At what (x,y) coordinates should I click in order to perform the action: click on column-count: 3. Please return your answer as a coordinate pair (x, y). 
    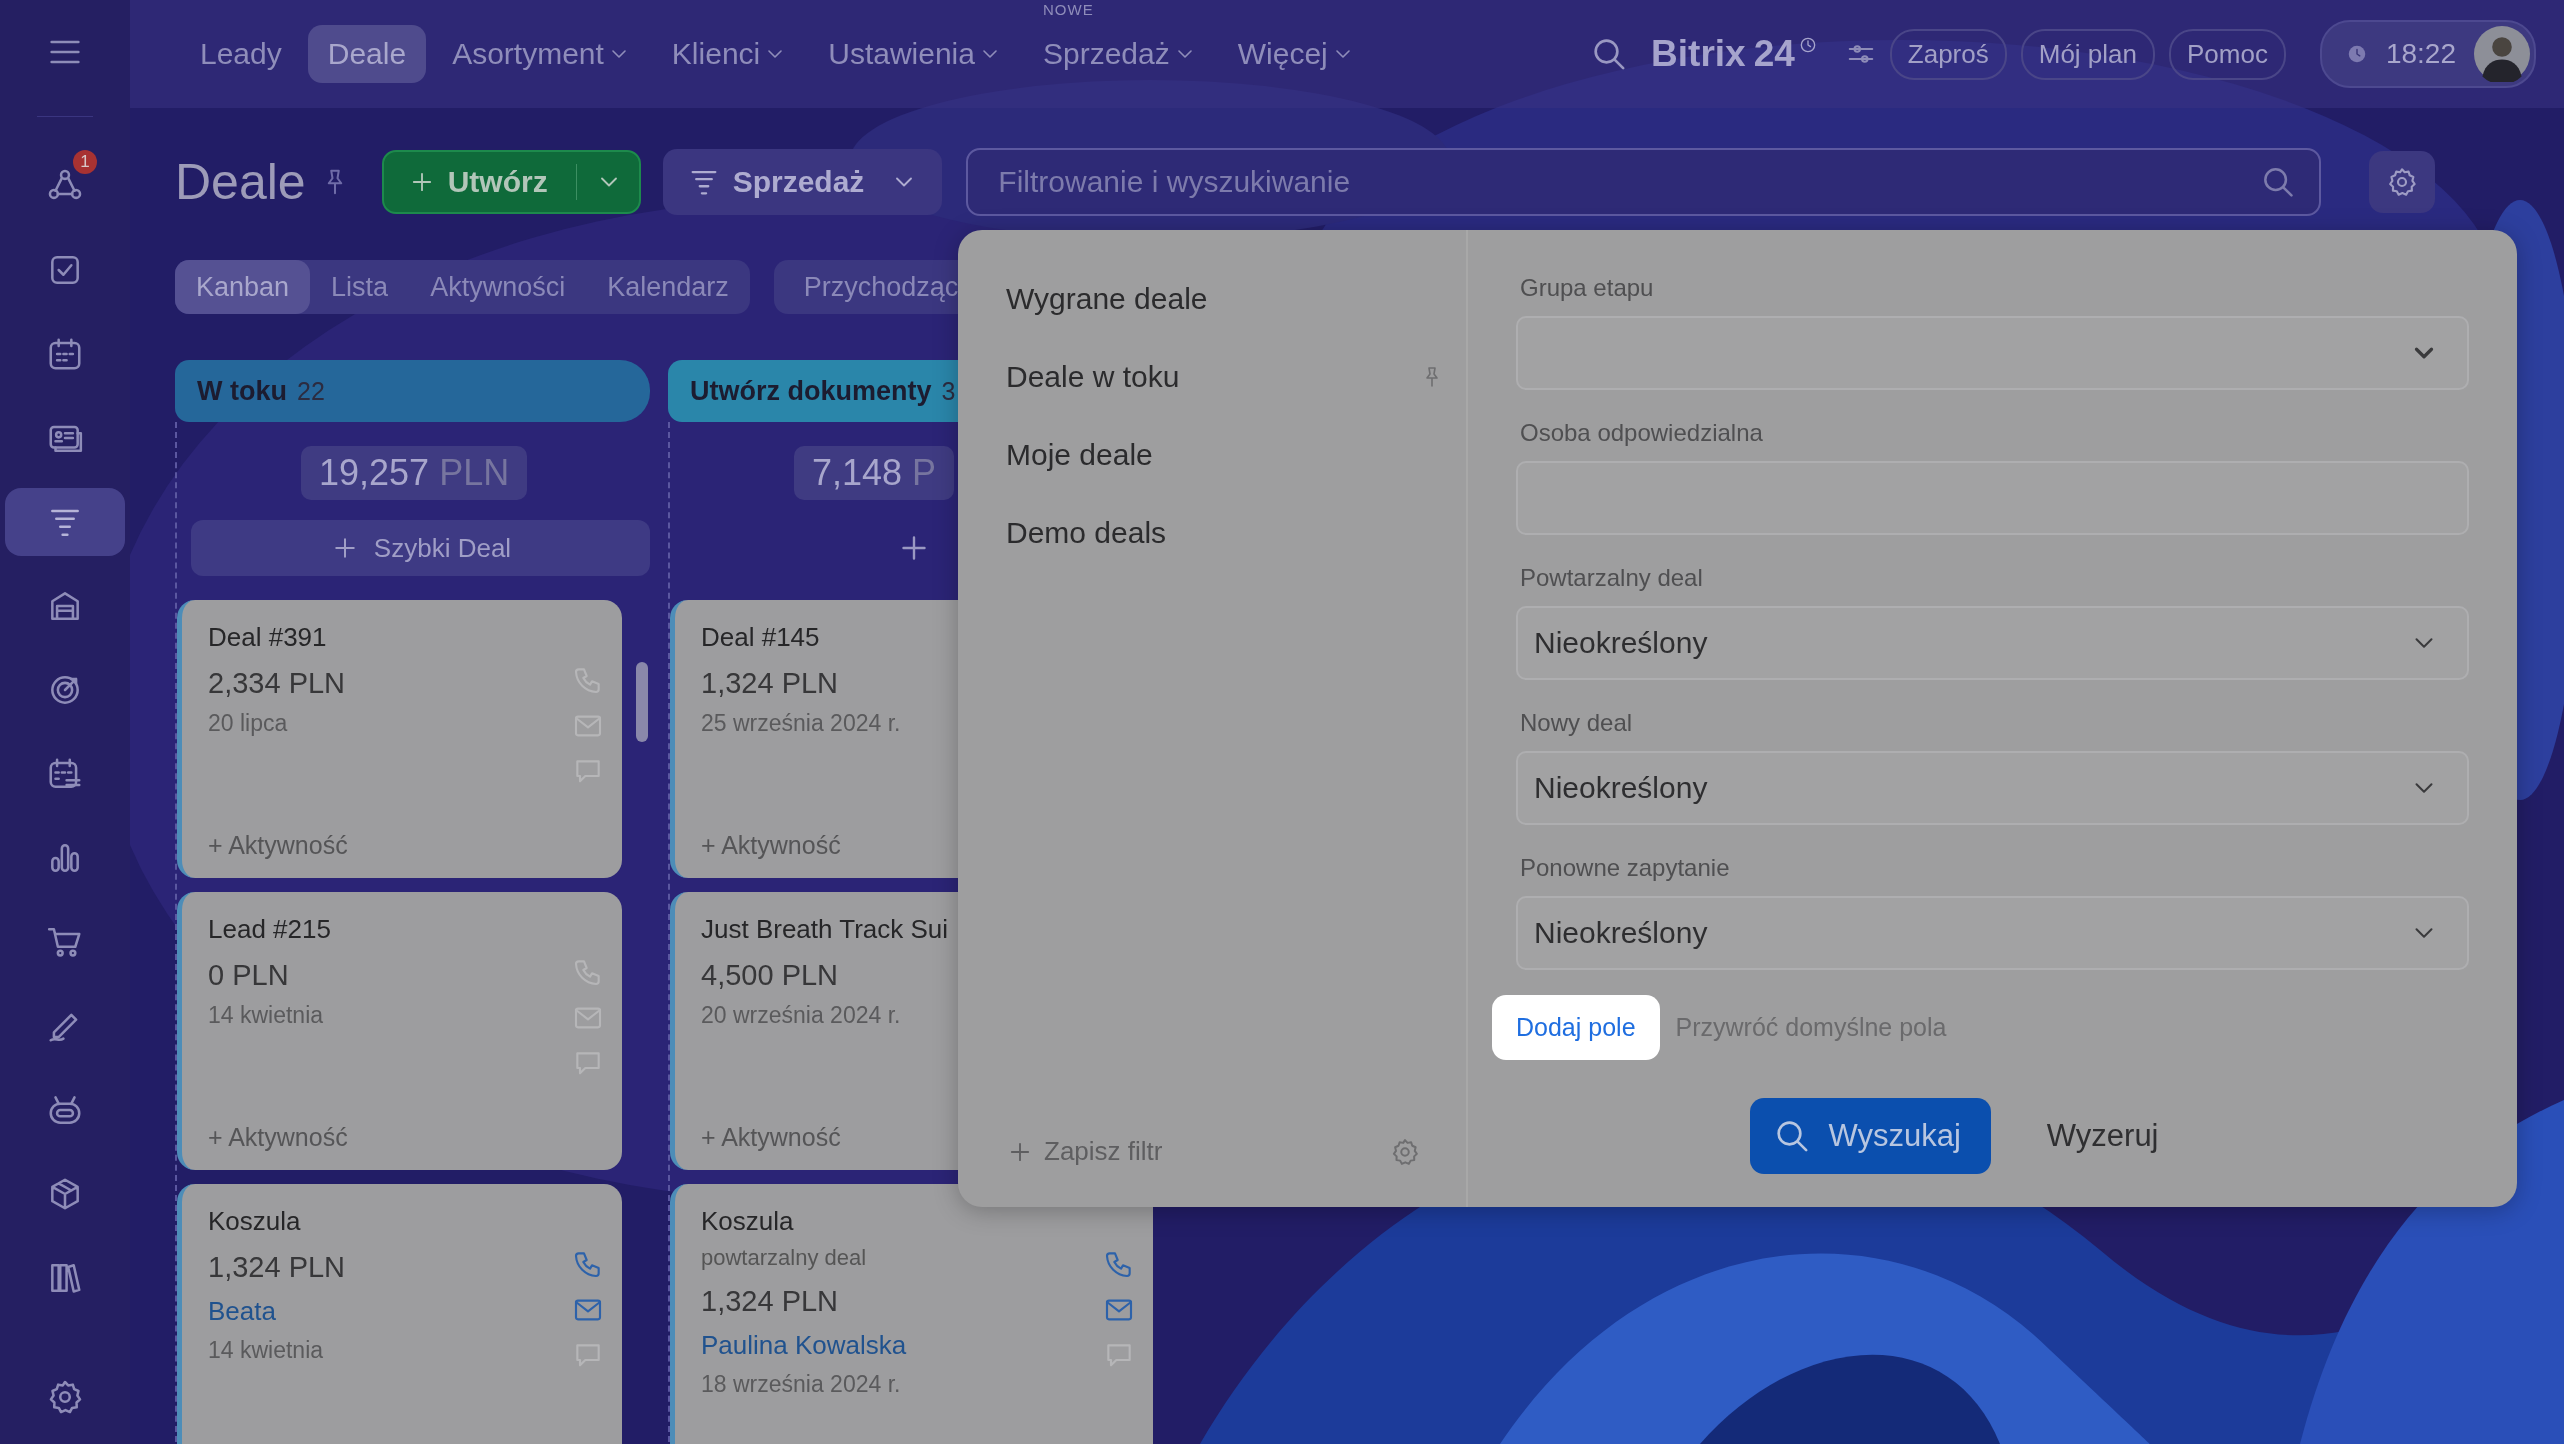
    Looking at the image, I should click on (948, 391).